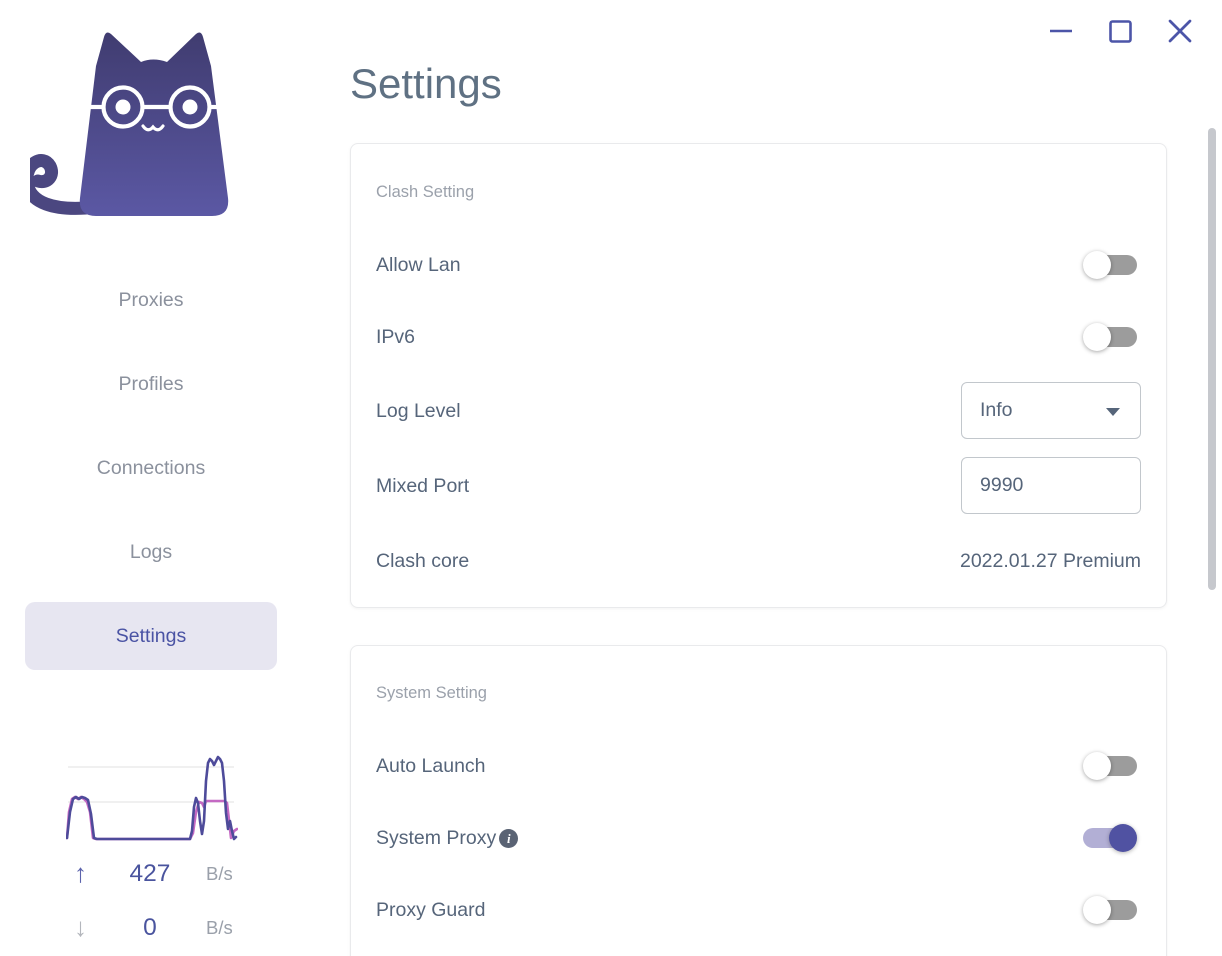 This screenshot has width=1222, height=956. I want to click on traffic-graph, so click(152, 798).